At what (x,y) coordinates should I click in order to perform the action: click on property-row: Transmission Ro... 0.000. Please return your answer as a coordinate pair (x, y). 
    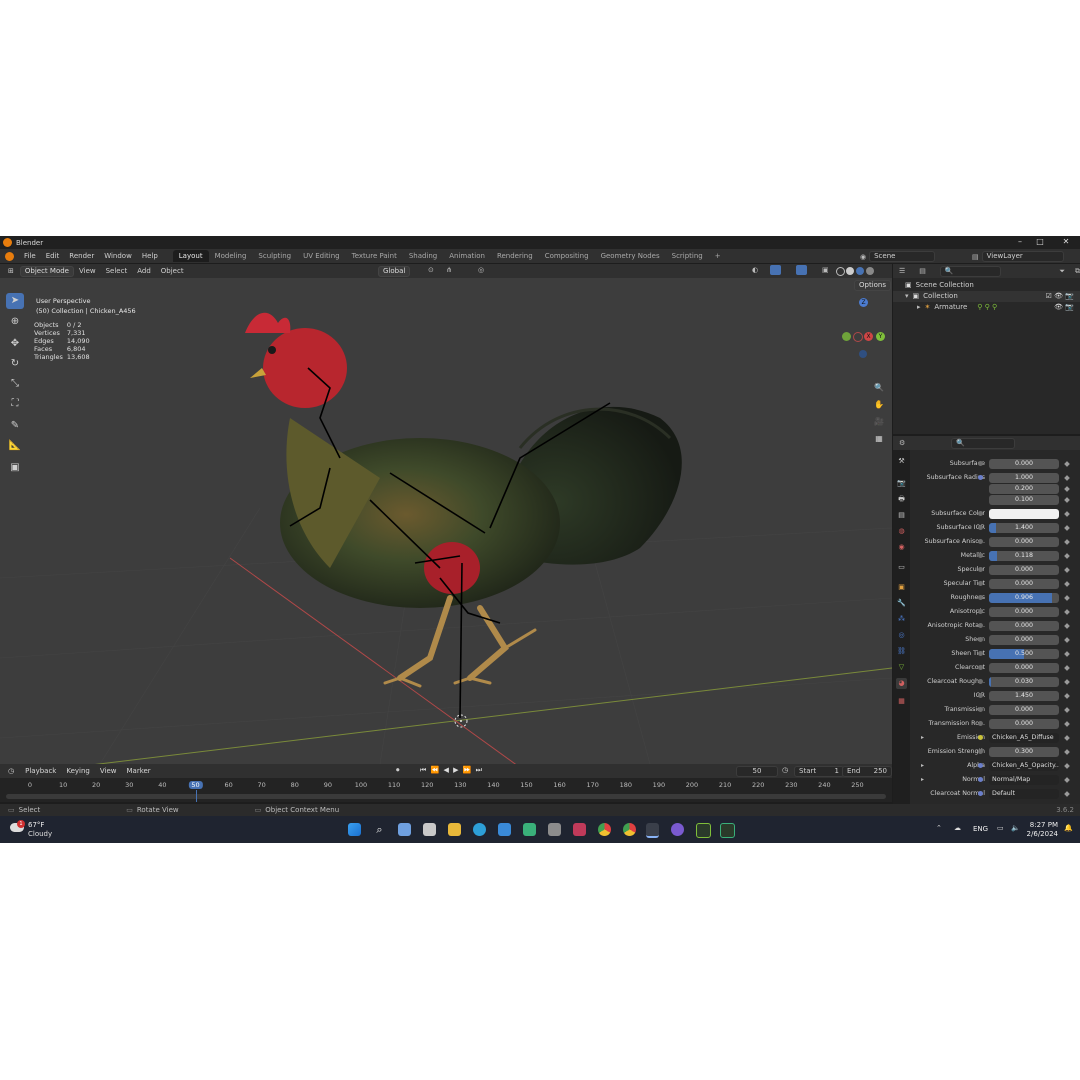
    Looking at the image, I should click on (996, 724).